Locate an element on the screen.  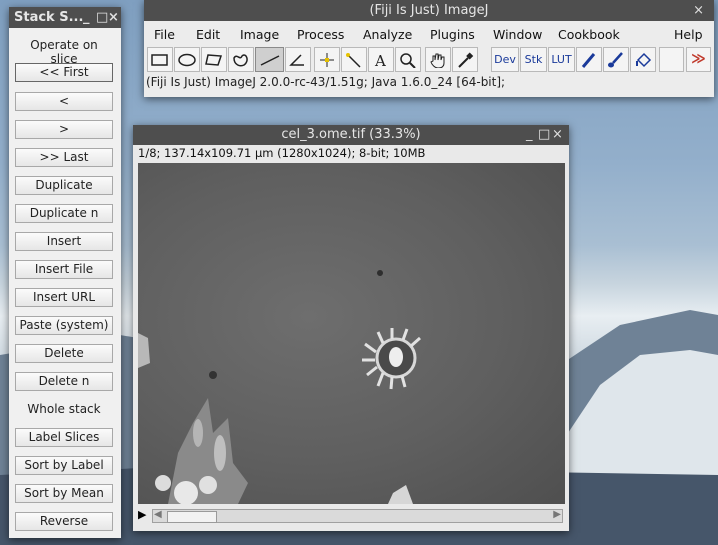
duplicate-button: Duplicate is located at coordinates (64, 185).